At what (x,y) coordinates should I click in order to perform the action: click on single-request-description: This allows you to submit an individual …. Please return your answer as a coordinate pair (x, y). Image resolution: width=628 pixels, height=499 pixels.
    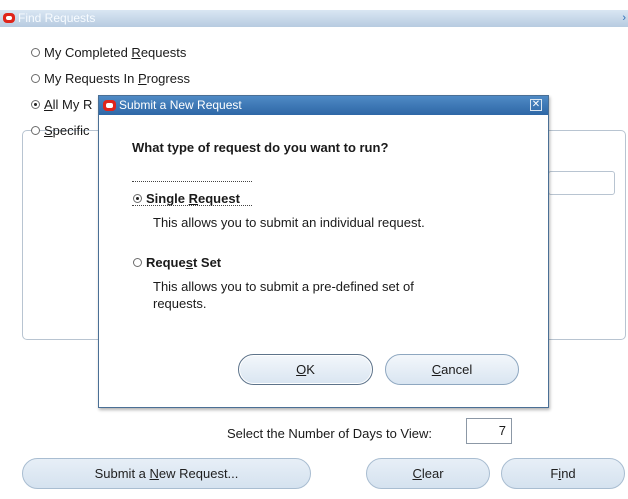
    Looking at the image, I should click on (289, 222).